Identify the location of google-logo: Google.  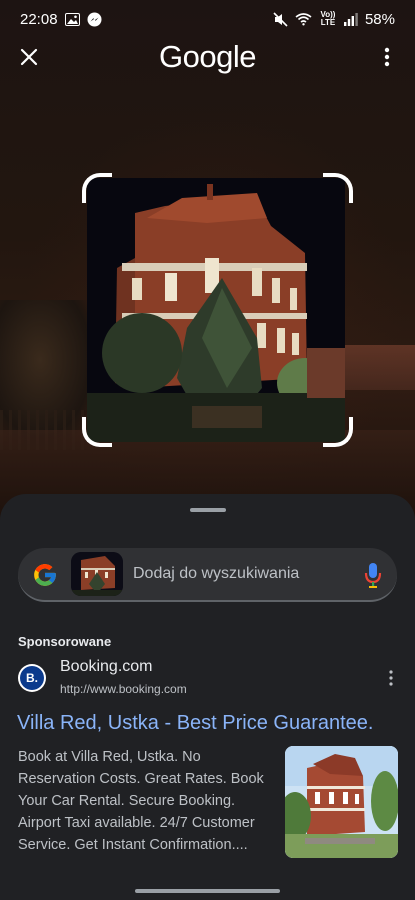
(207, 56).